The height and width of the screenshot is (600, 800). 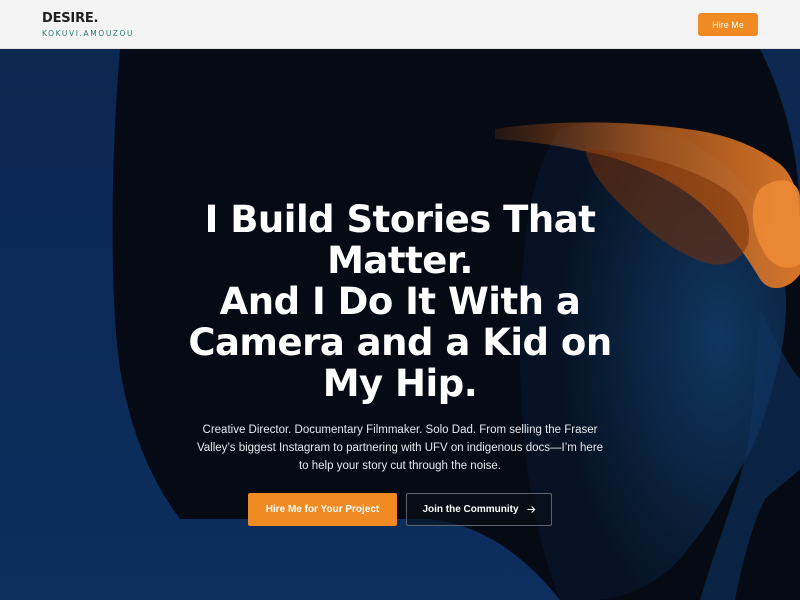 I want to click on headline-line: Camera and a Kid on, so click(x=400, y=342).